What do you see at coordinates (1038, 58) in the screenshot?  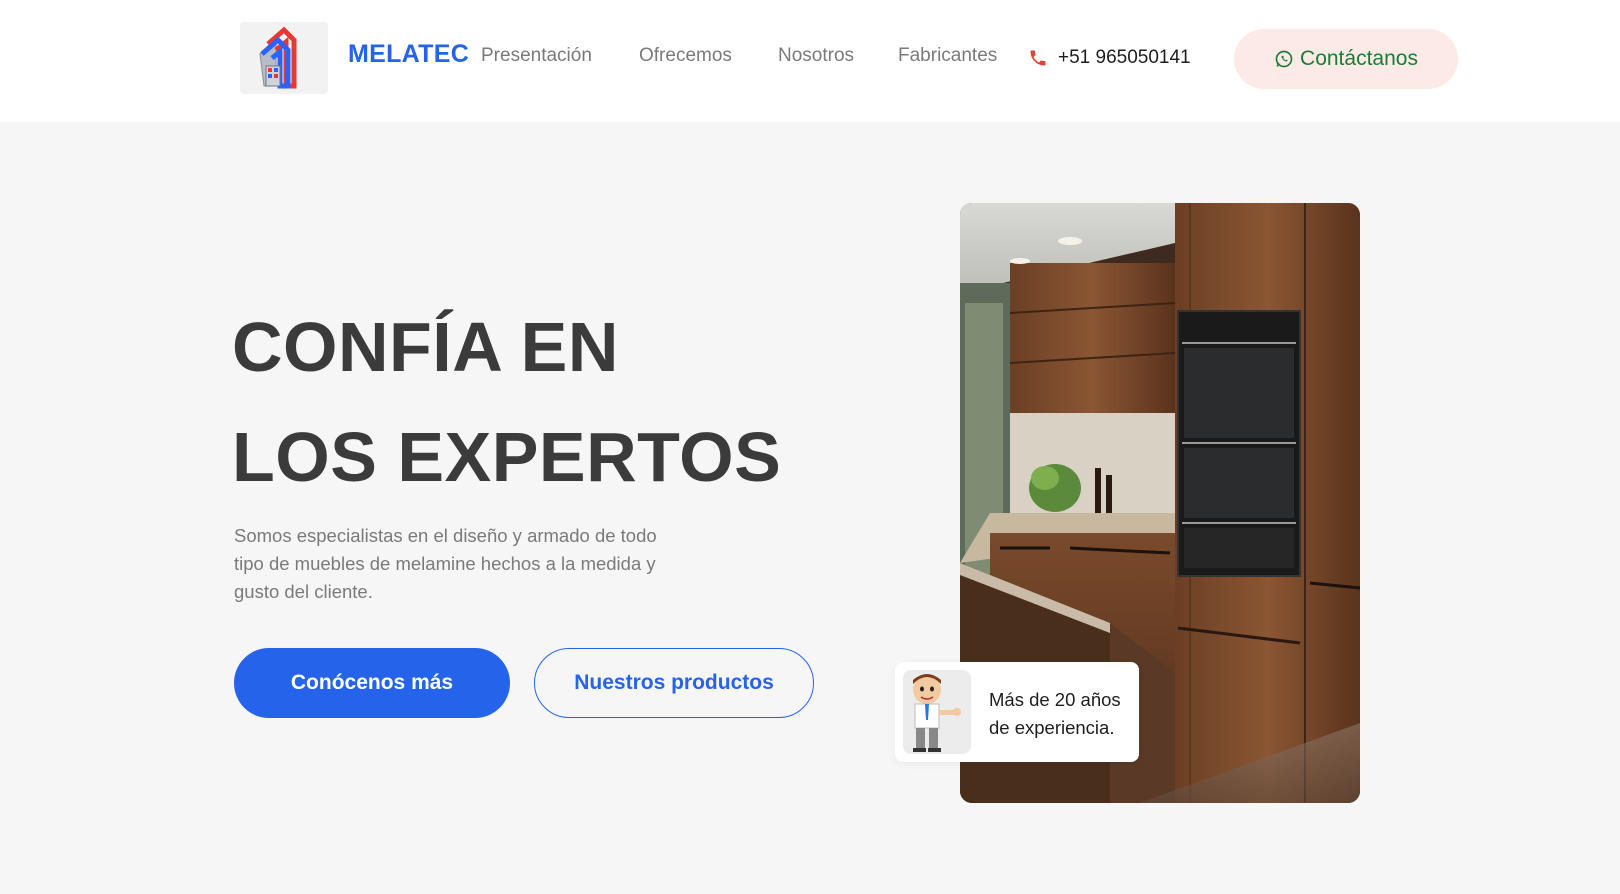 I see `phone-icon` at bounding box center [1038, 58].